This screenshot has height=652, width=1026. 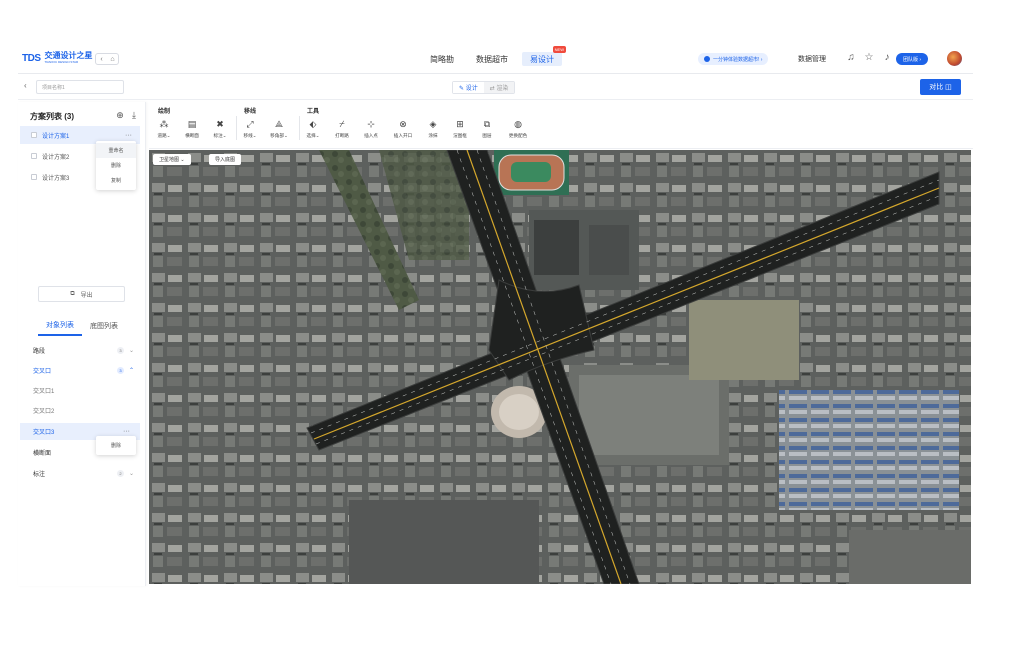 I want to click on tool-select: ⬖ 选择⌄, so click(x=313, y=128).